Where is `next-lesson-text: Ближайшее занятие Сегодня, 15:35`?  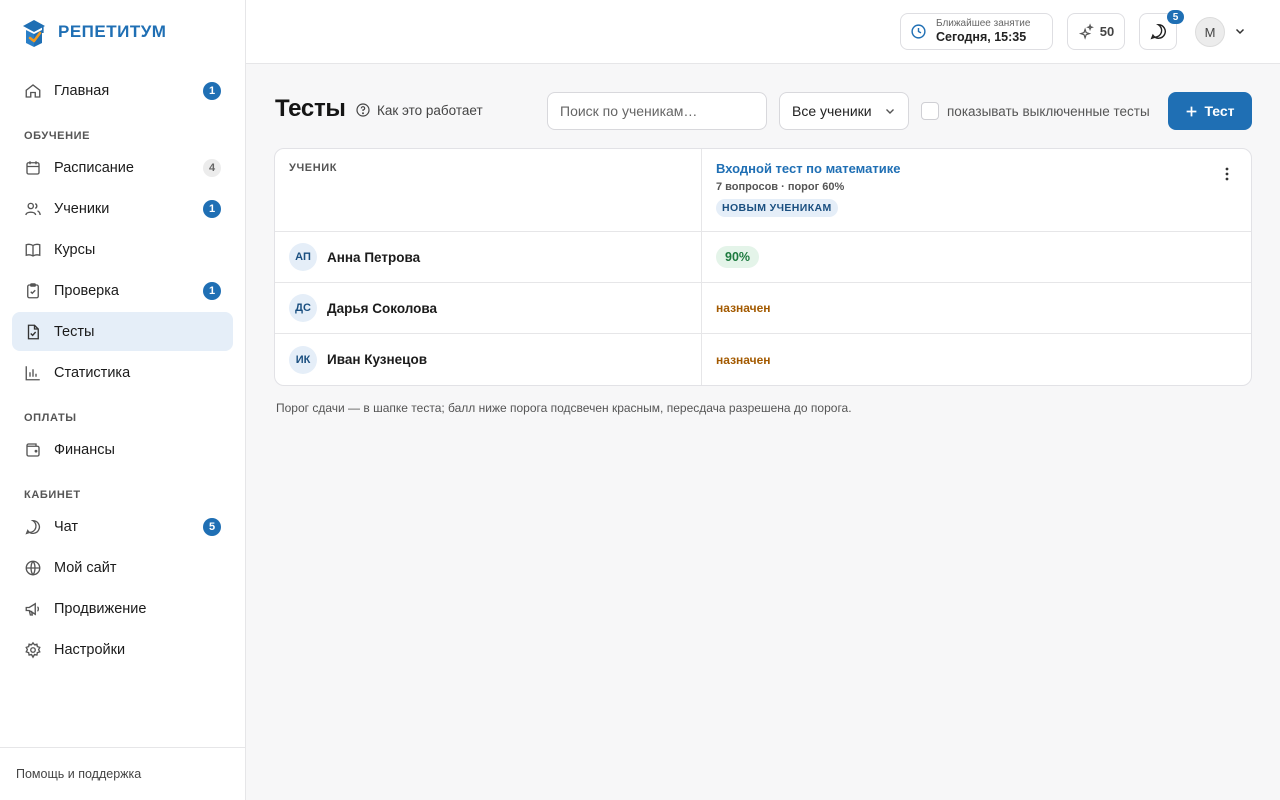
next-lesson-text: Ближайшее занятие Сегодня, 15:35 is located at coordinates (983, 31).